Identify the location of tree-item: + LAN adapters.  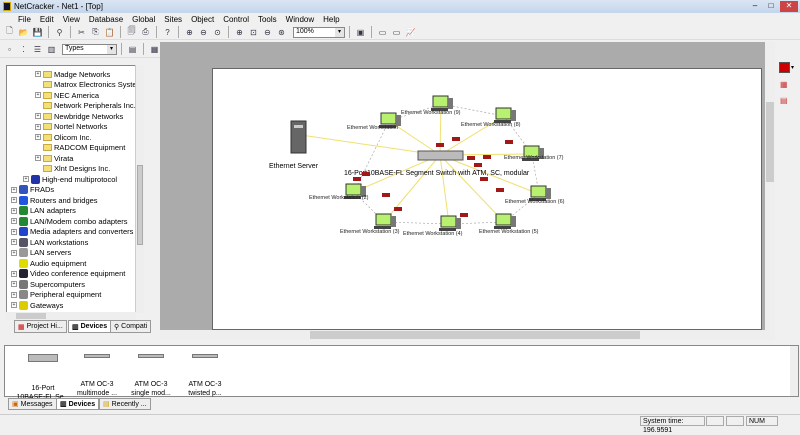
(43, 211).